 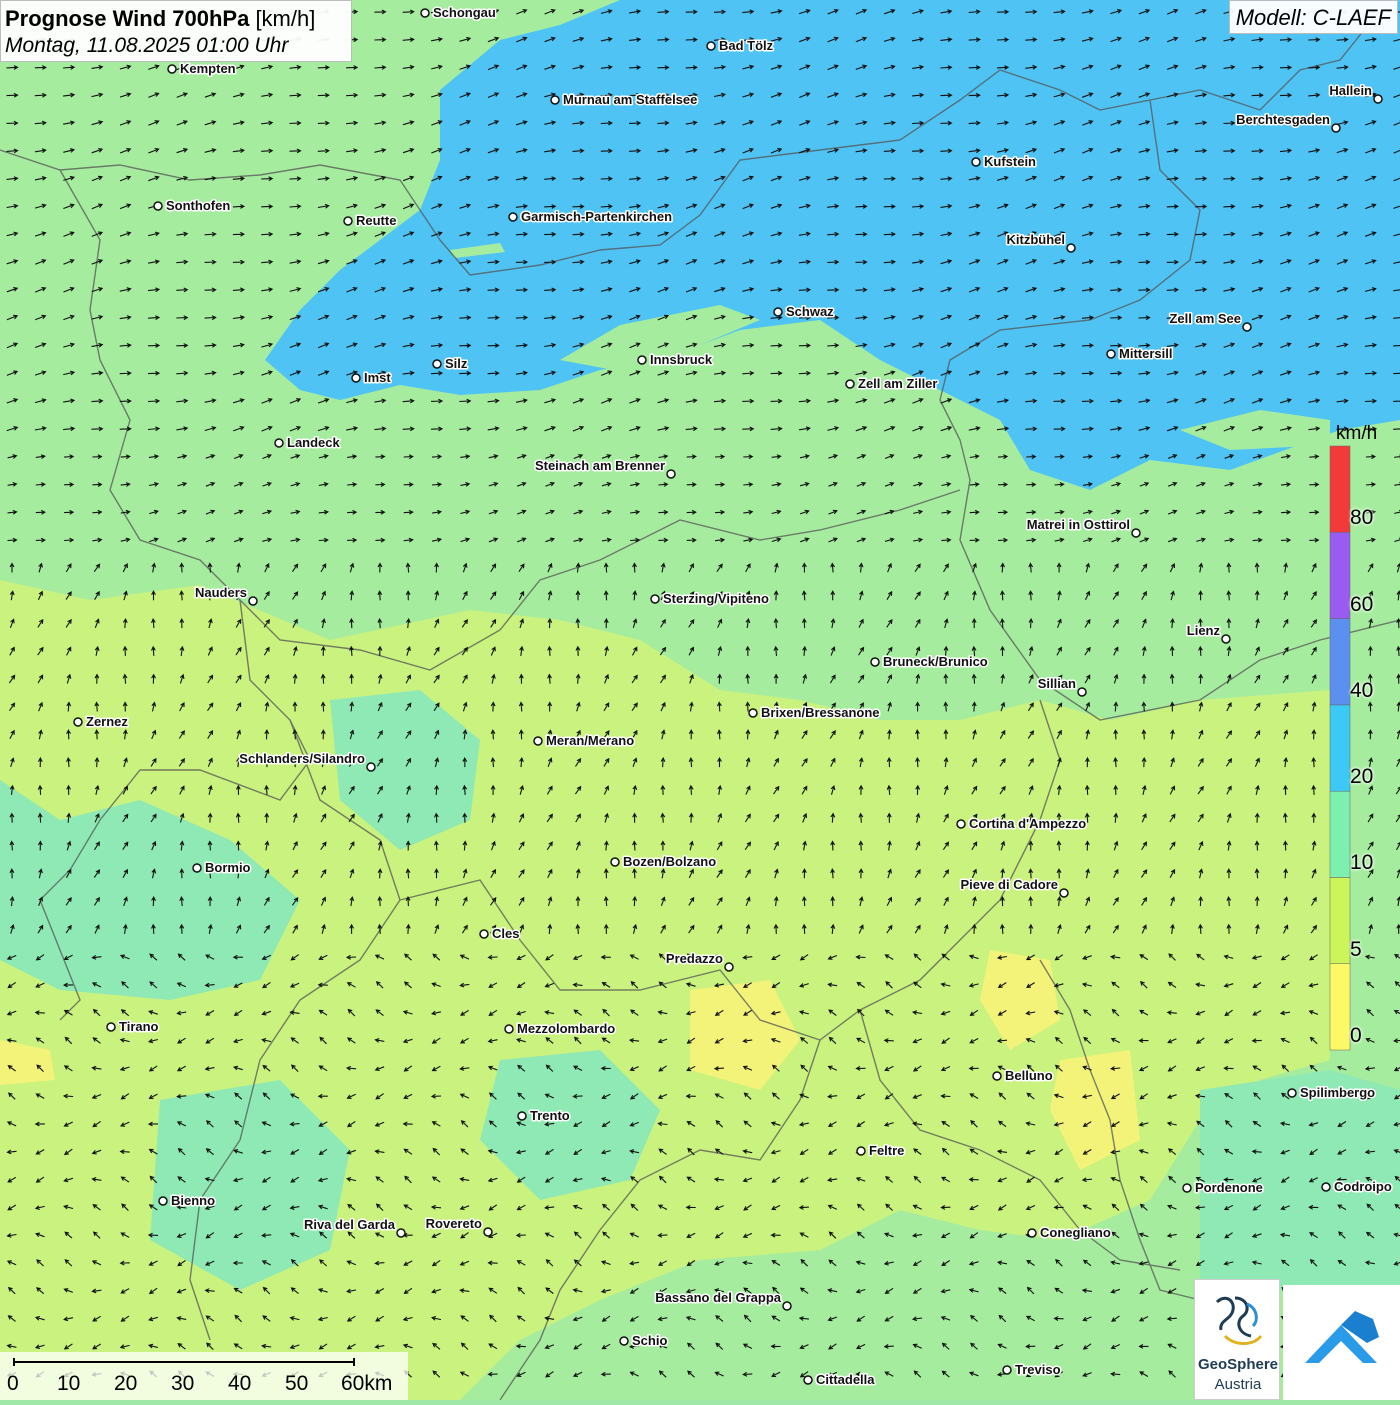 What do you see at coordinates (810, 311) in the screenshot?
I see `city-label: Schwaz` at bounding box center [810, 311].